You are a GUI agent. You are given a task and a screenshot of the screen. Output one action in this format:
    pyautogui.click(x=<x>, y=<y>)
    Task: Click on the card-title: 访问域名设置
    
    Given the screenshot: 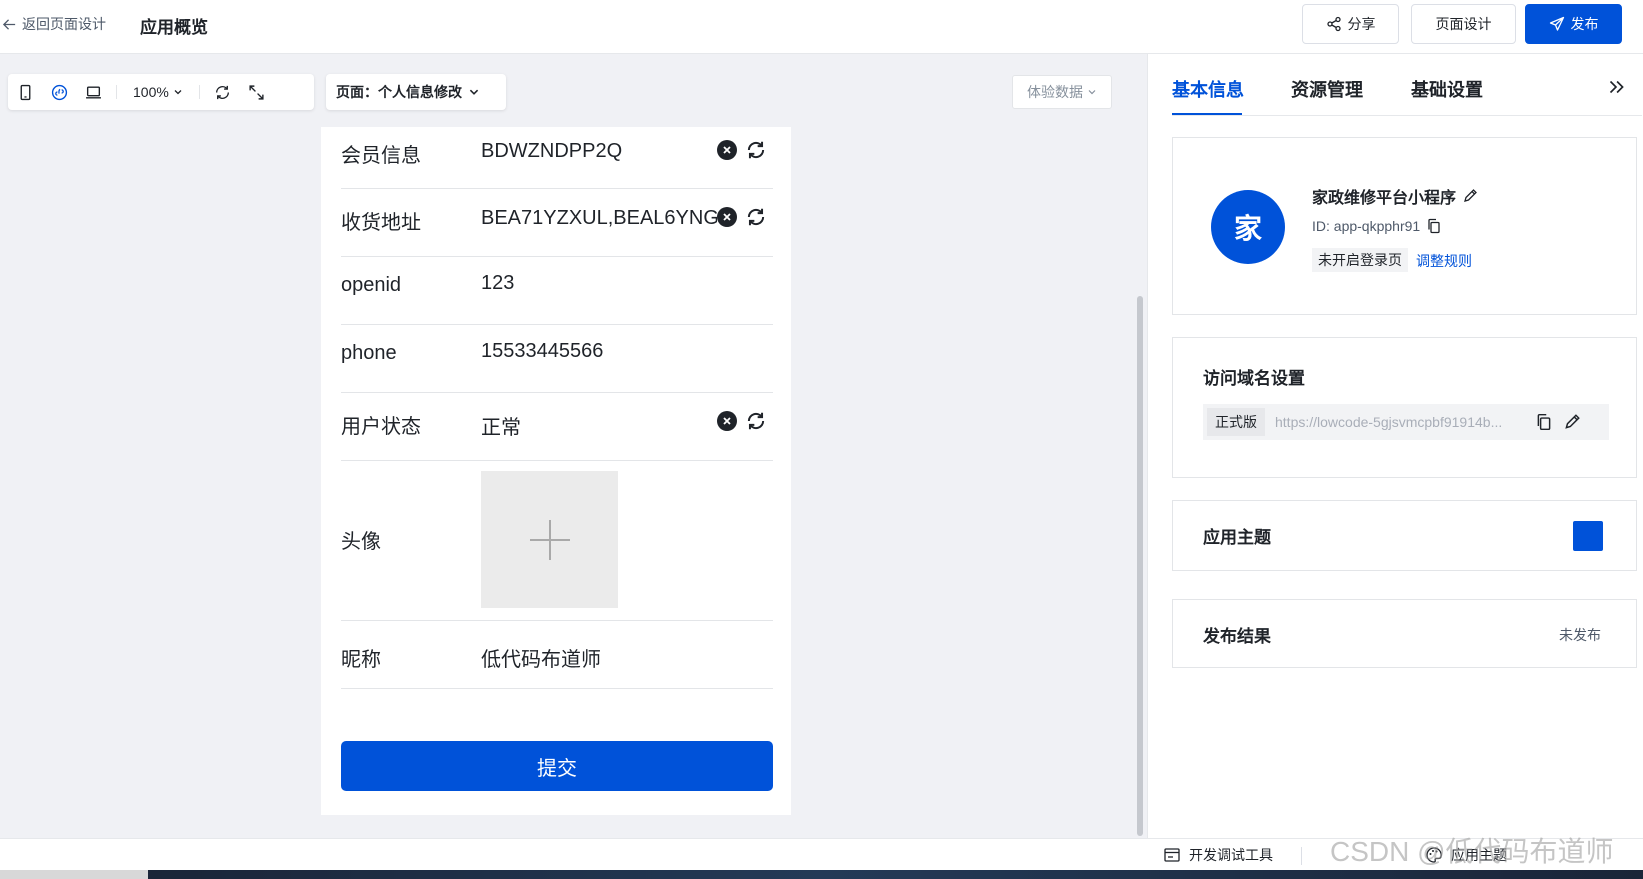 What is the action you would take?
    pyautogui.click(x=1254, y=378)
    